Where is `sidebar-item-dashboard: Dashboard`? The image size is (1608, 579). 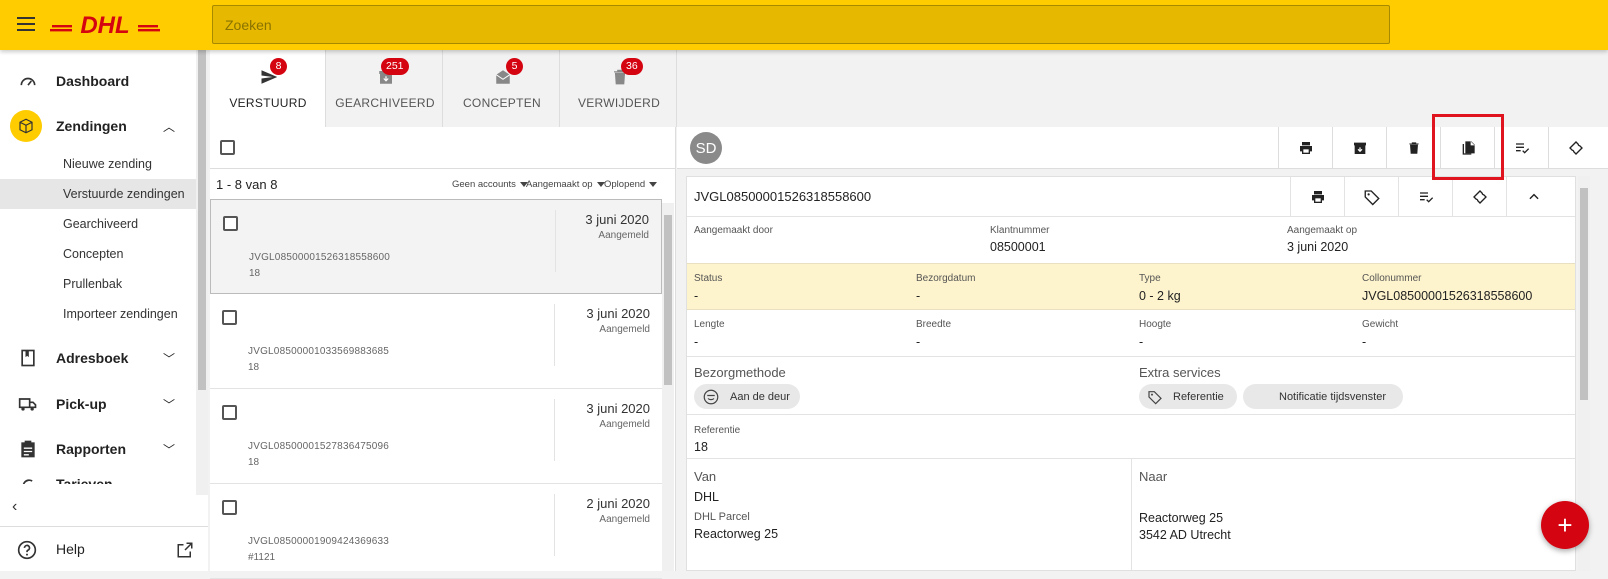 sidebar-item-dashboard: Dashboard is located at coordinates (98, 81).